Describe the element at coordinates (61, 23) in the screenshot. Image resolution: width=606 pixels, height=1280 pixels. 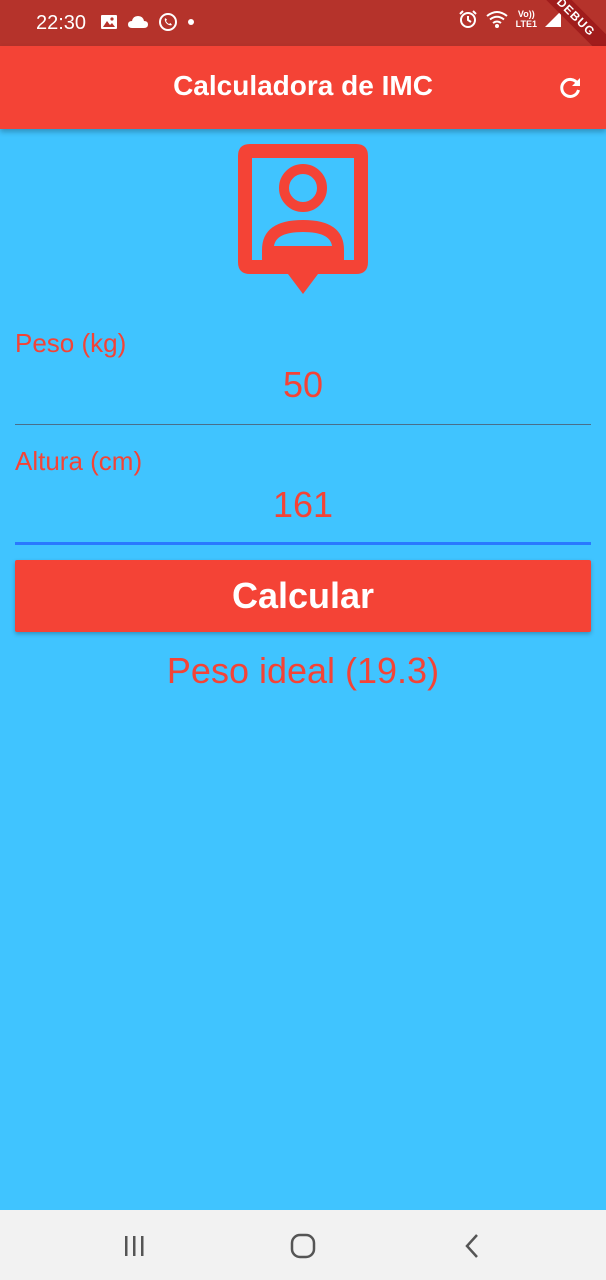
I see `status-time: 22:30` at that location.